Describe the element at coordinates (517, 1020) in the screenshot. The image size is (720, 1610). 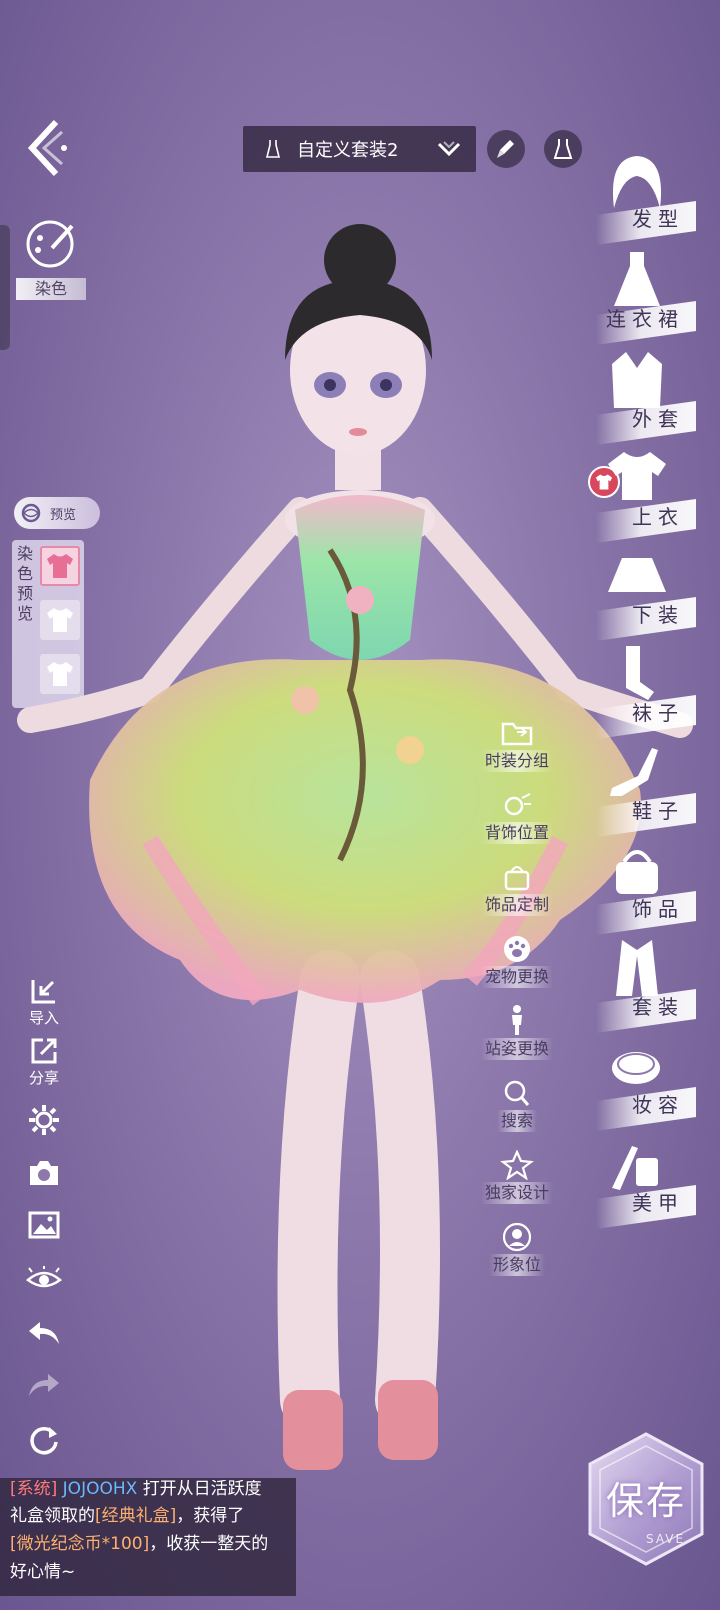
I see `stand-pose-icon` at that location.